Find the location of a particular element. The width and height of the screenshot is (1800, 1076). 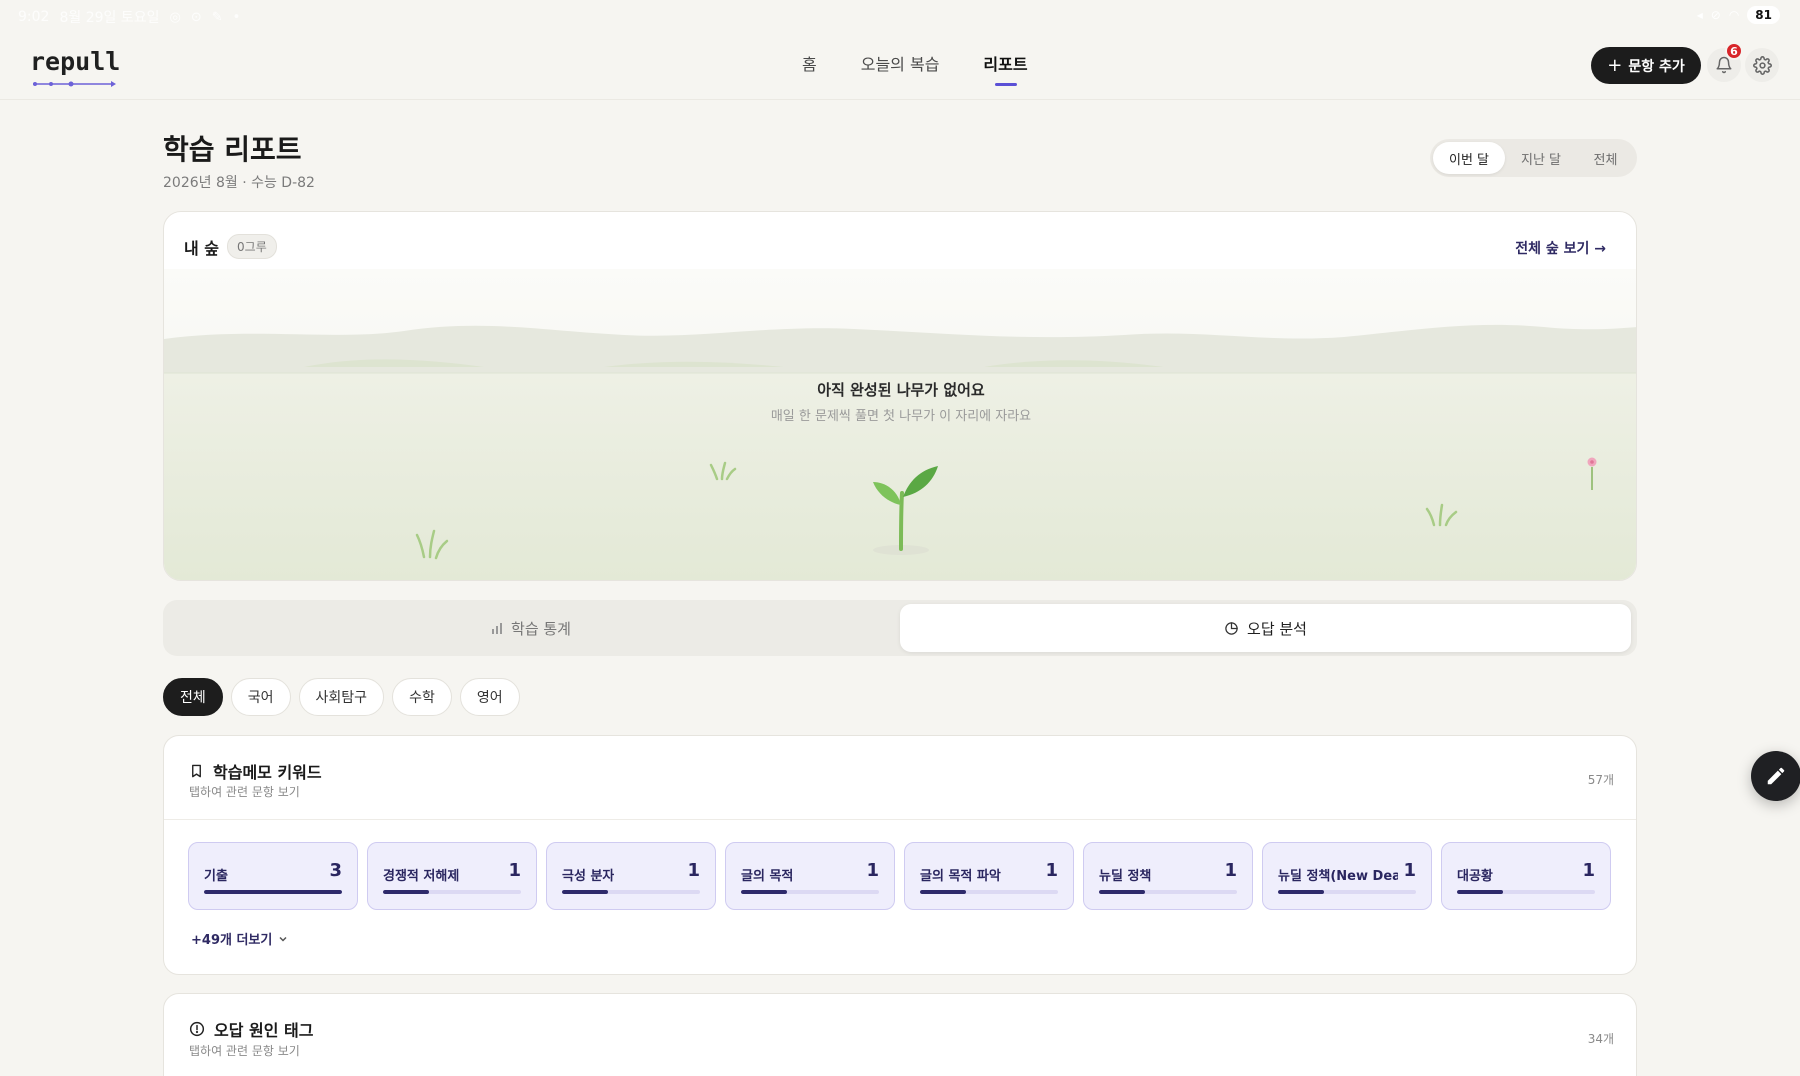

error-tags-card: 오답 원인 태그 탭하여 관련 문항 보기 34개 is located at coordinates (900, 1034).